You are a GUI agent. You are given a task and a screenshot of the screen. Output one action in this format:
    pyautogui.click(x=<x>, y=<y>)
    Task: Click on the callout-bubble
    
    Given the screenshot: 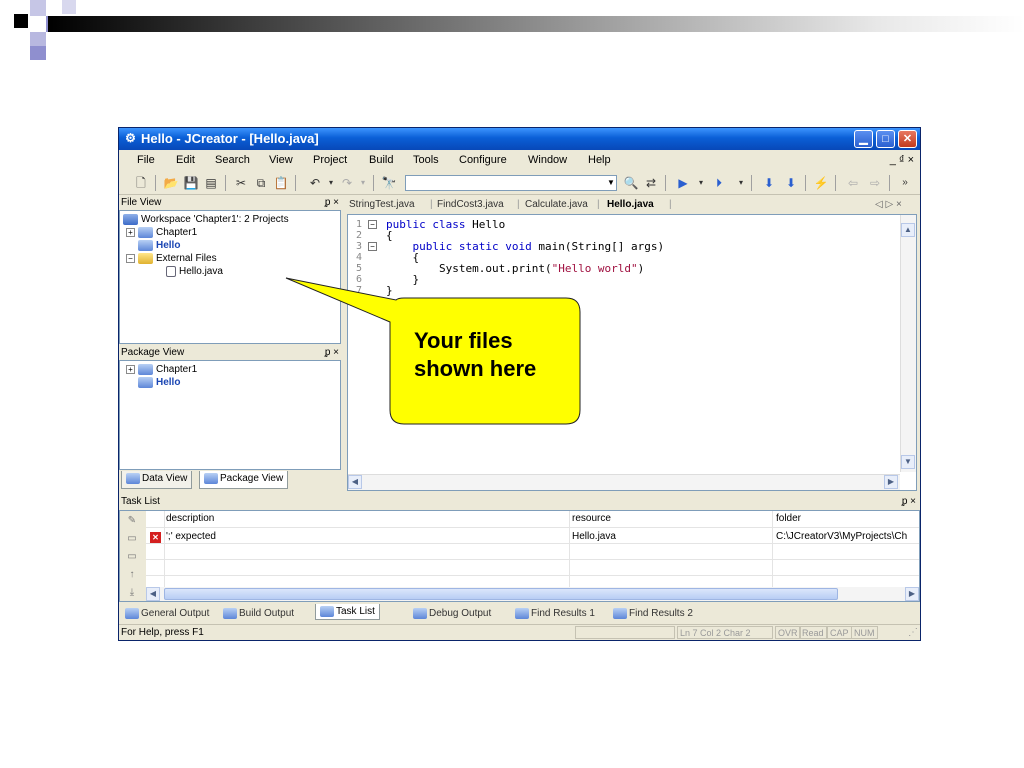 What is the action you would take?
    pyautogui.click(x=433, y=351)
    